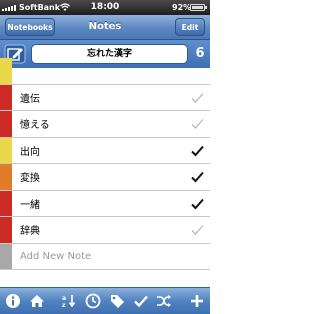 The image size is (320, 314). Describe the element at coordinates (105, 203) in the screenshot. I see `note-row: 一緒` at that location.